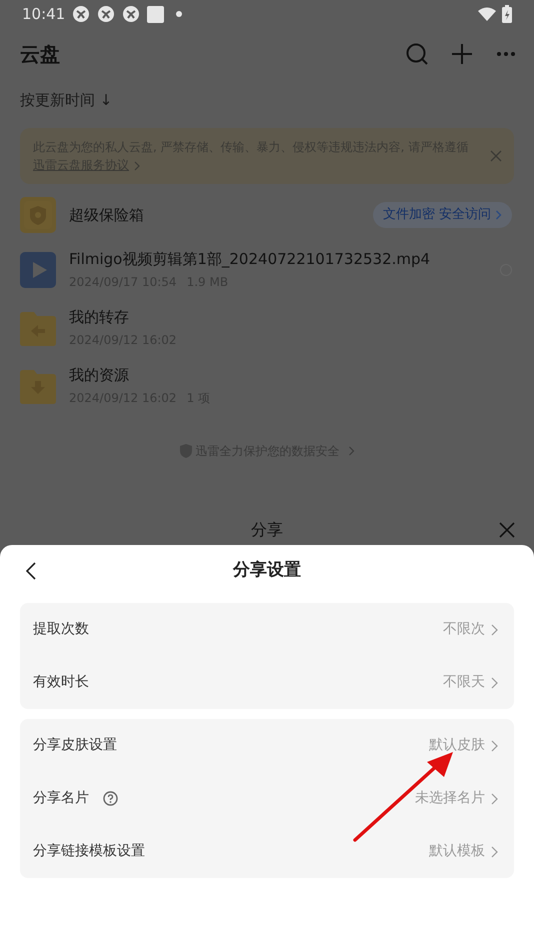 This screenshot has height=950, width=534. Describe the element at coordinates (155, 14) in the screenshot. I see `square-icon` at that location.